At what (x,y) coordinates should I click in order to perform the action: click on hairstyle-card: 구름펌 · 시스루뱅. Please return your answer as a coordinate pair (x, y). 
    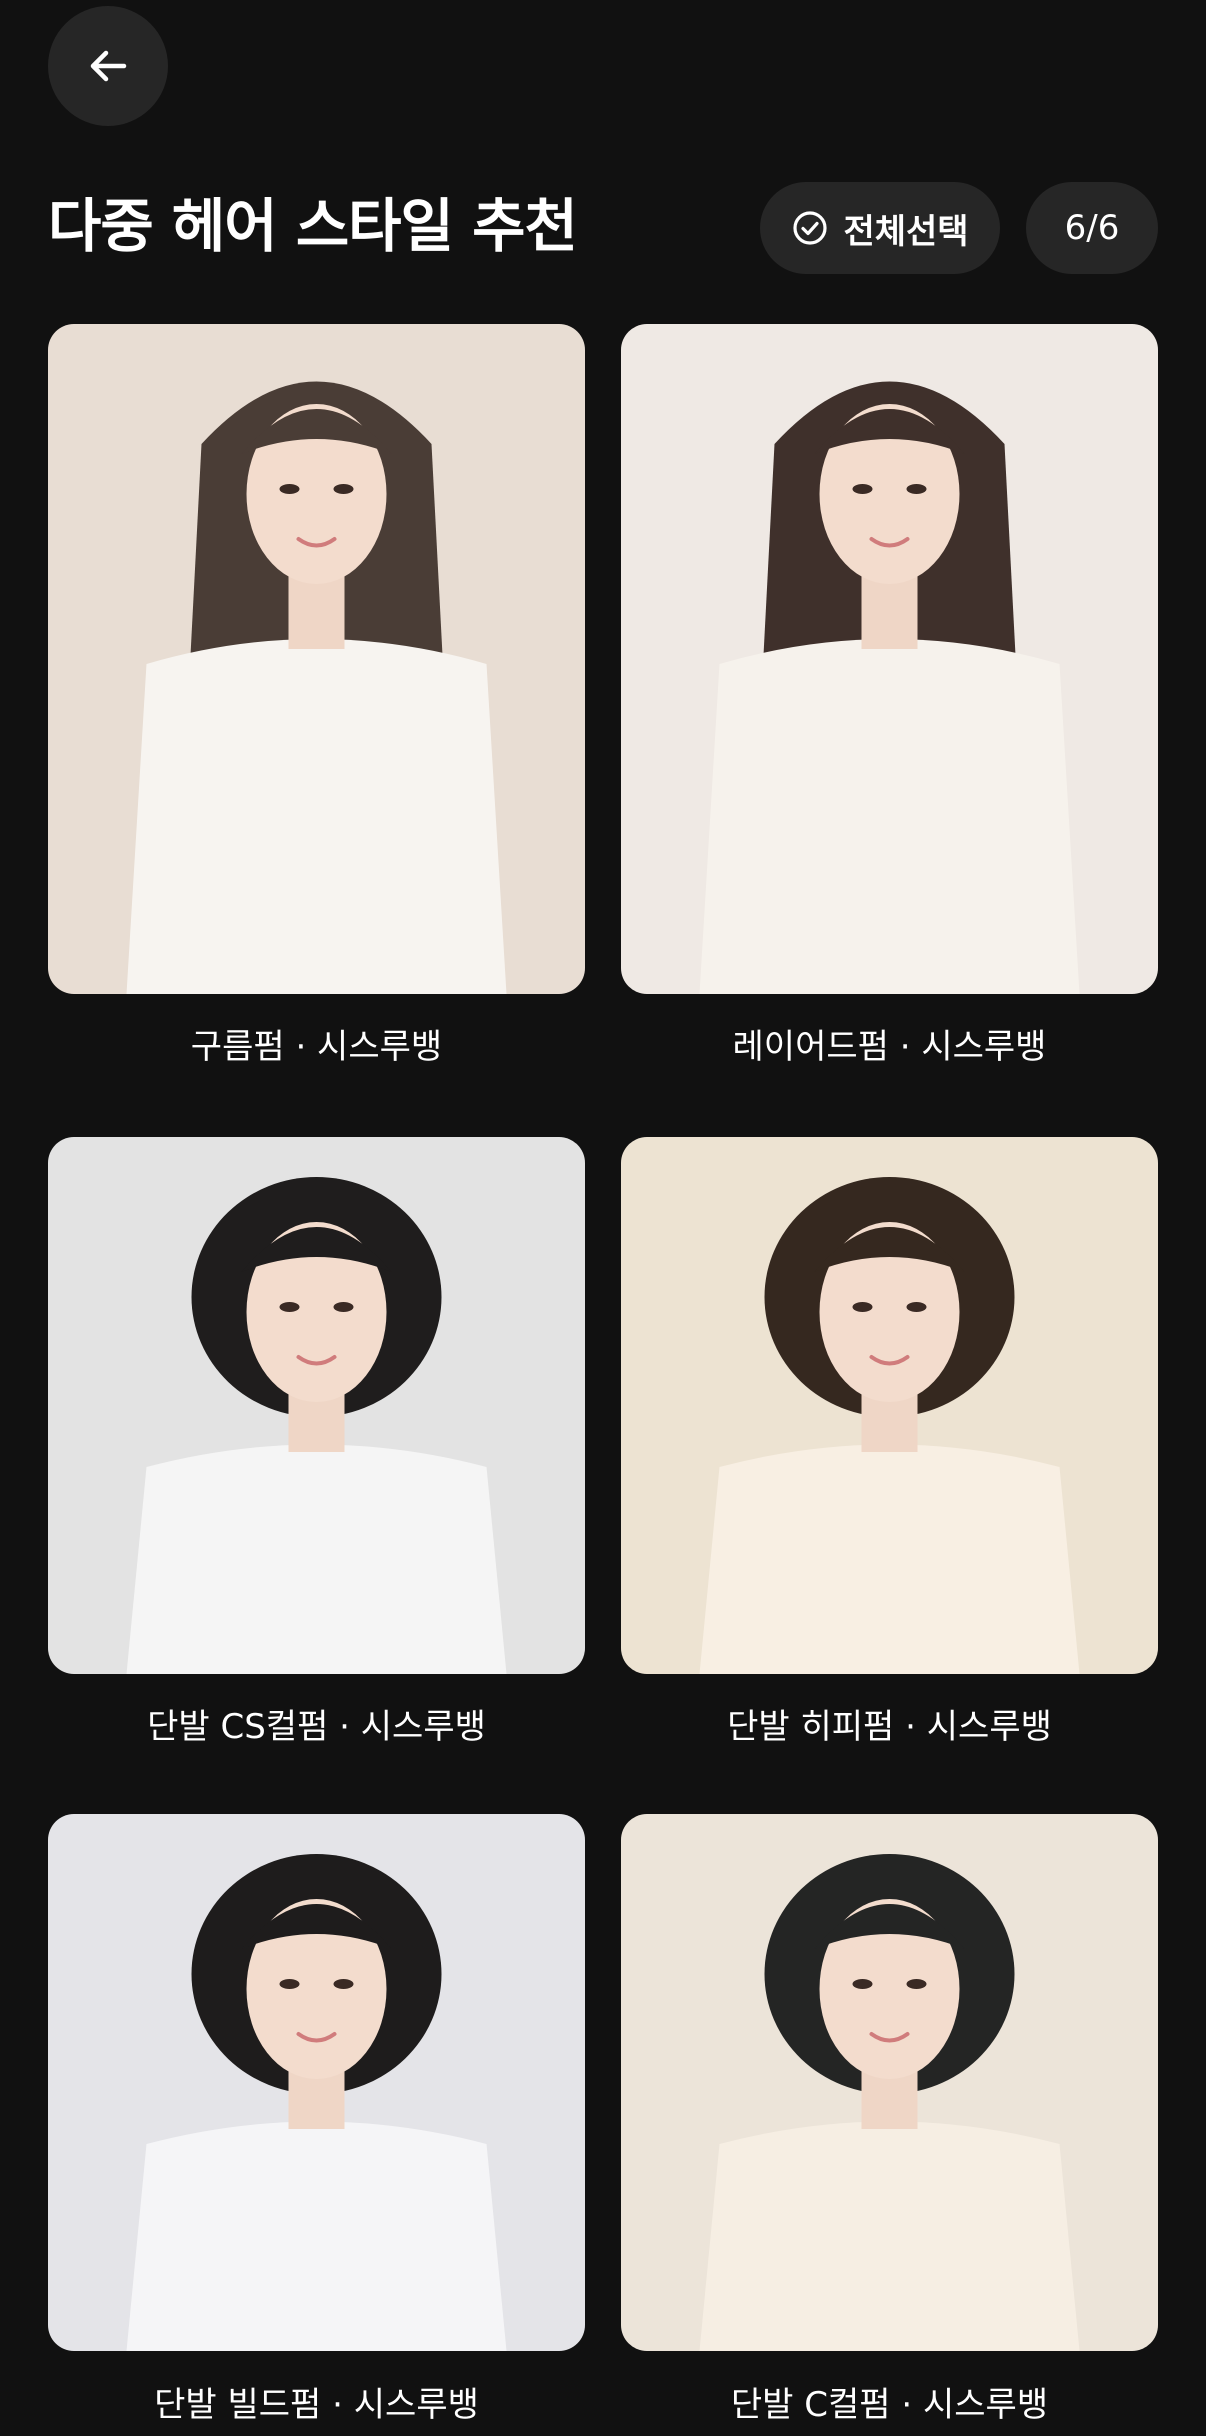
    Looking at the image, I should click on (316, 695).